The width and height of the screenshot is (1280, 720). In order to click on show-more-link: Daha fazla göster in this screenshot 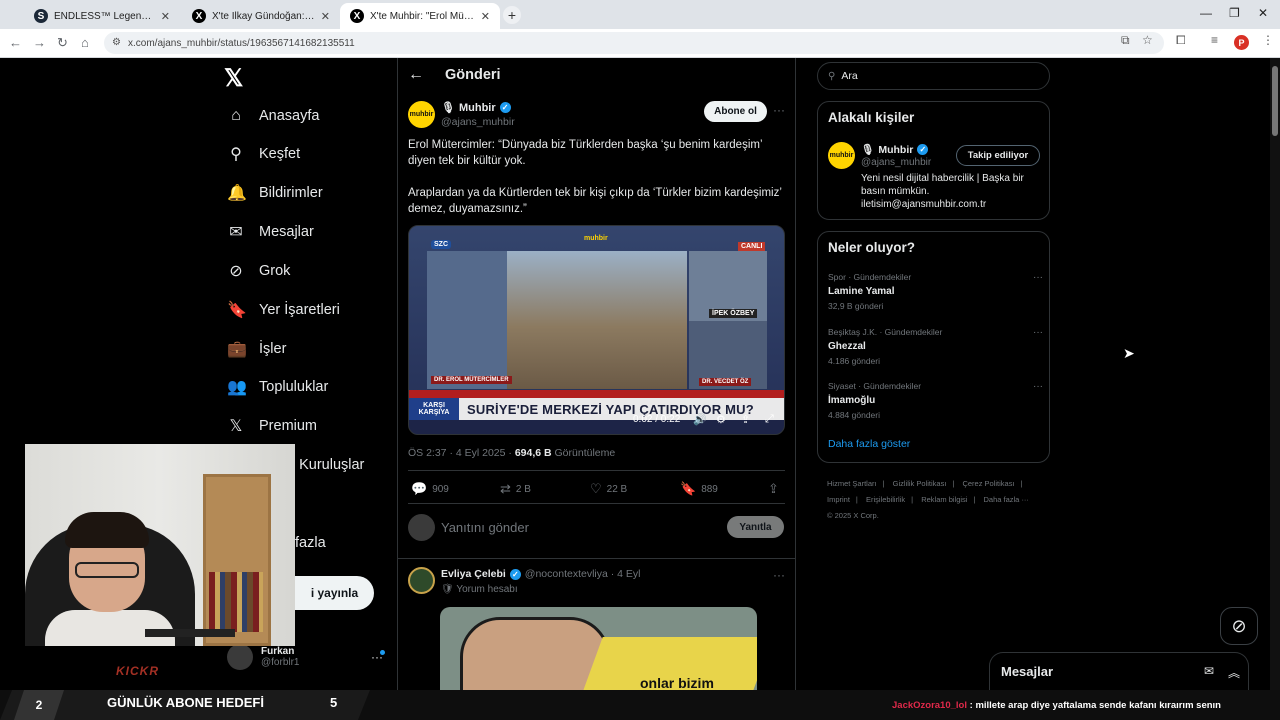, I will do `click(869, 444)`.